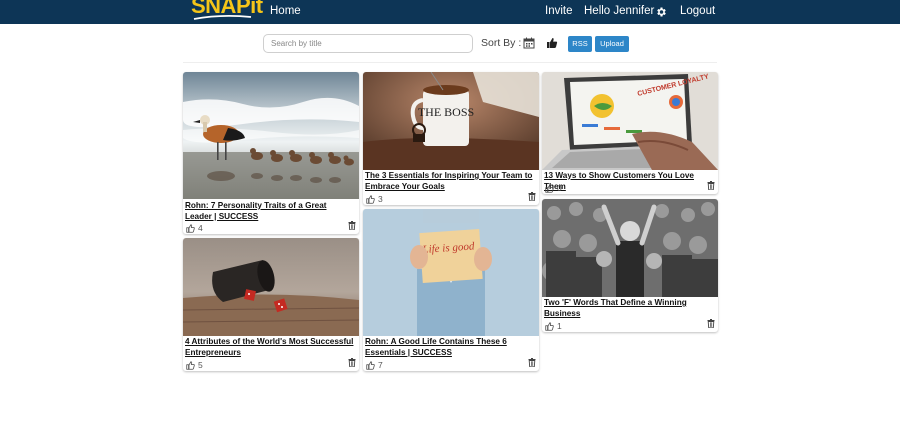  I want to click on nav-invite-link: Invite, so click(559, 11).